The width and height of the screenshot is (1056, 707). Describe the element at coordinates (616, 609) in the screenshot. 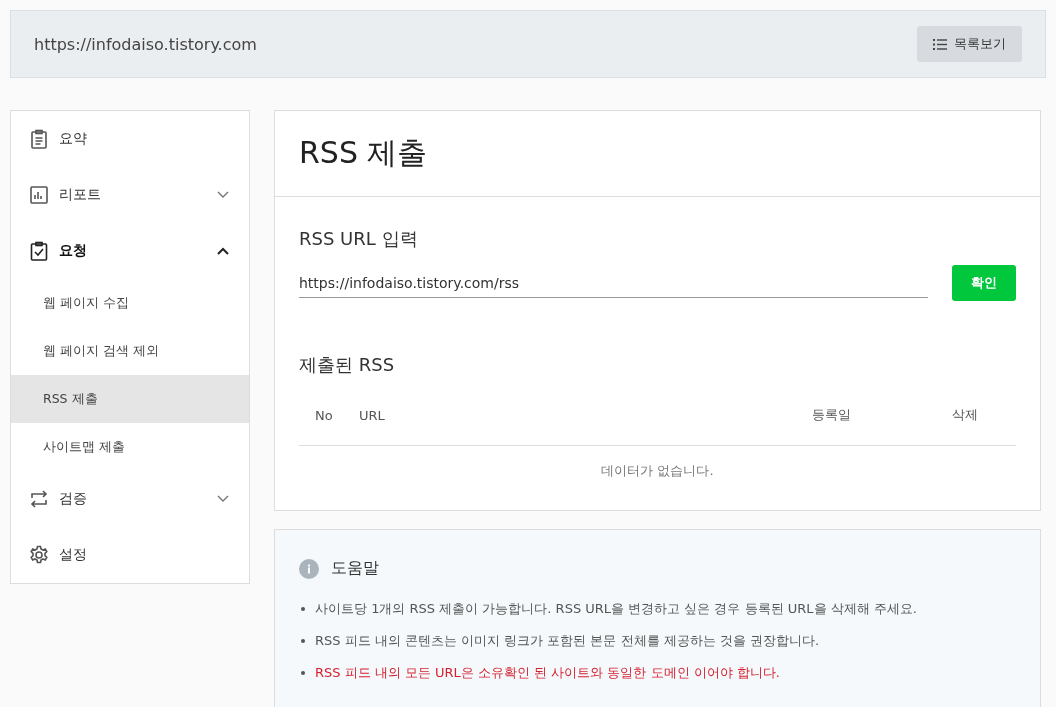

I see `help-text: 사이트당 1개의 RSS 제출이 가능합니다. RSS URL을 변경하고 싶은 경우 등록된 URL을 삭제해 주세요.` at that location.